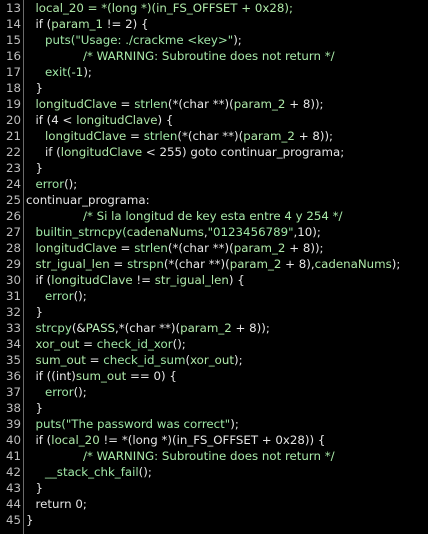  What do you see at coordinates (13, 104) in the screenshot?
I see `line-number: 19` at bounding box center [13, 104].